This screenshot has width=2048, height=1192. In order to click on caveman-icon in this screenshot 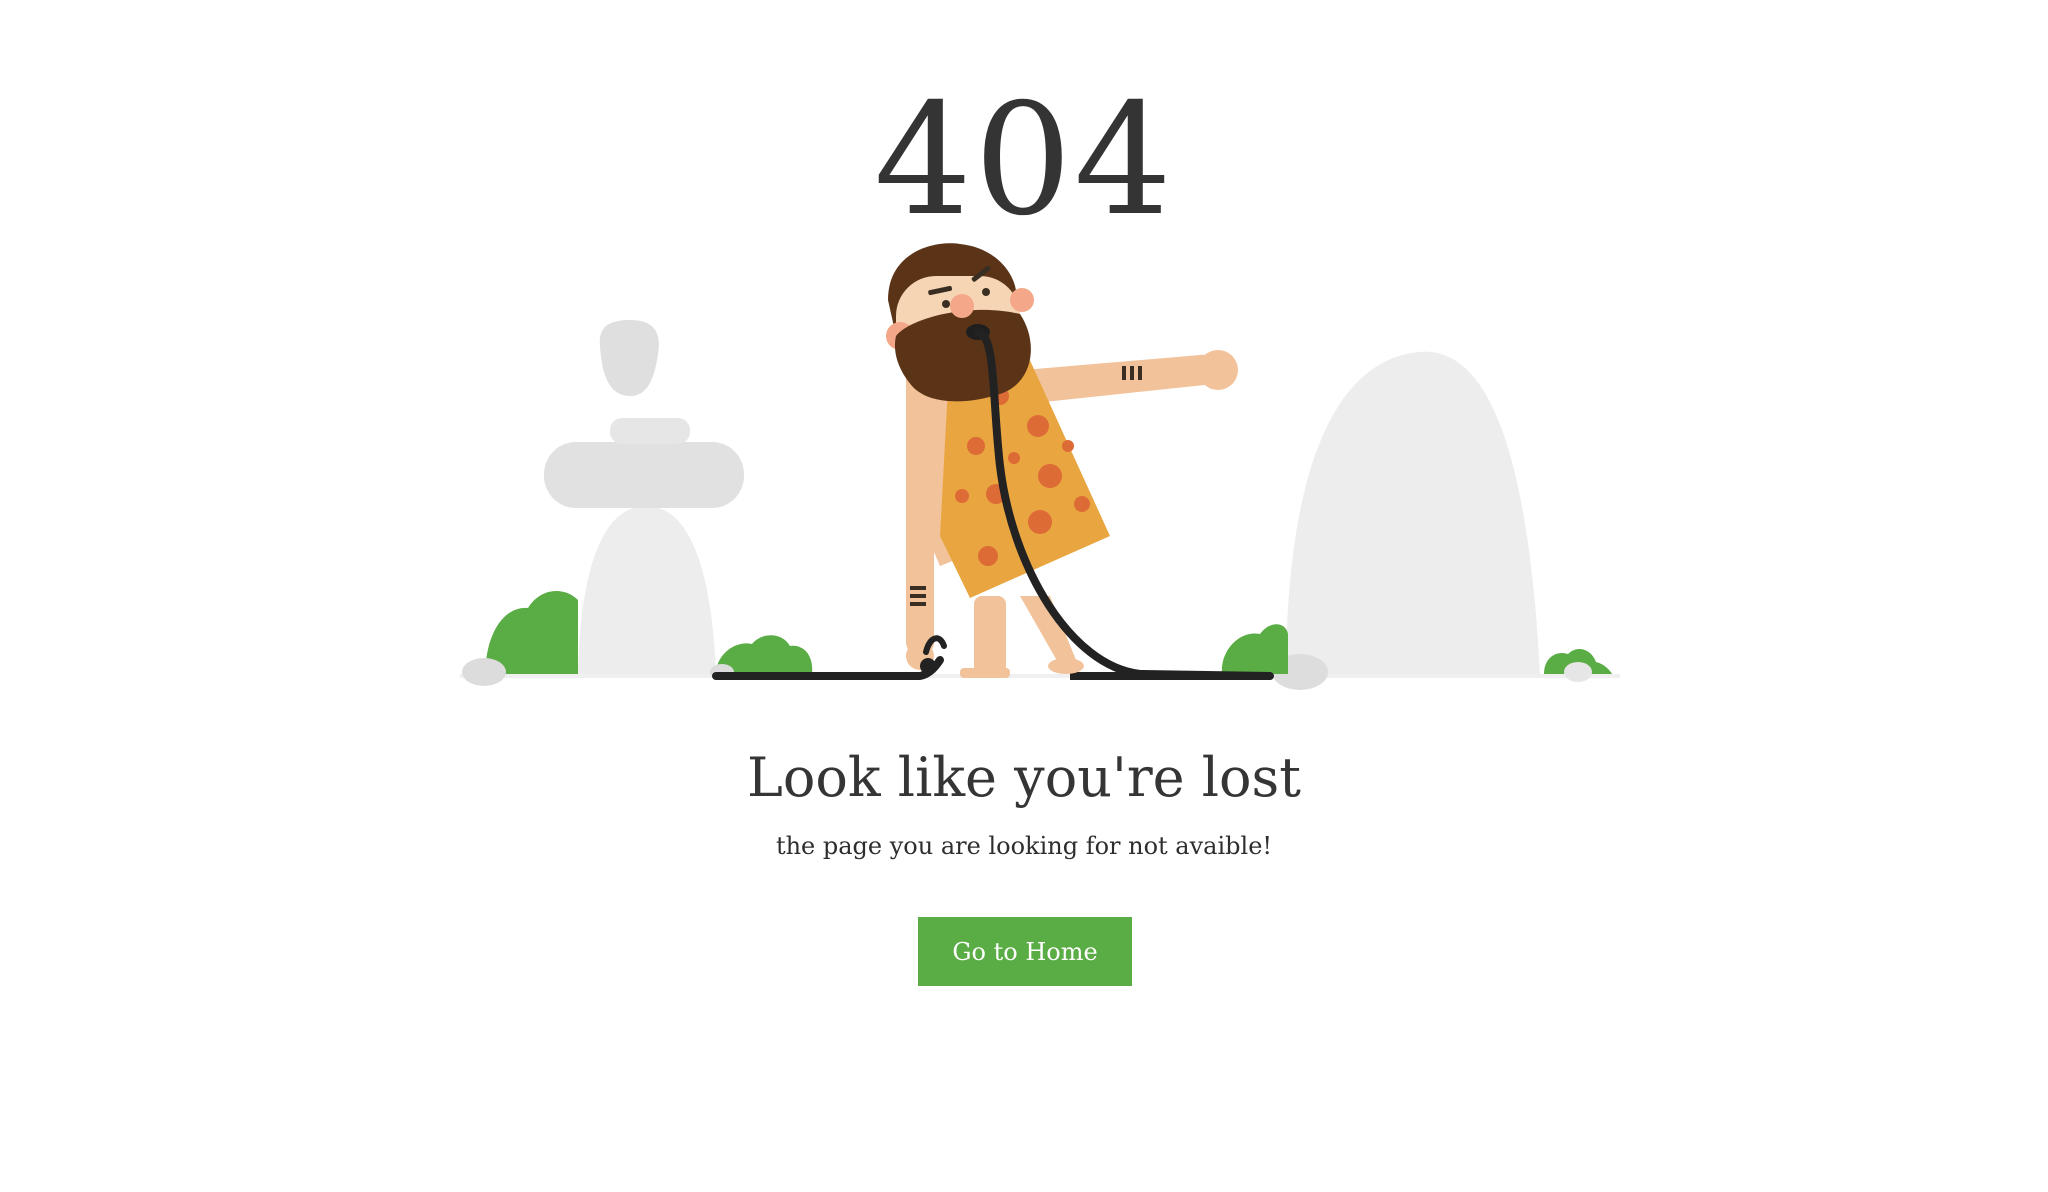, I will do `click(1080, 461)`.